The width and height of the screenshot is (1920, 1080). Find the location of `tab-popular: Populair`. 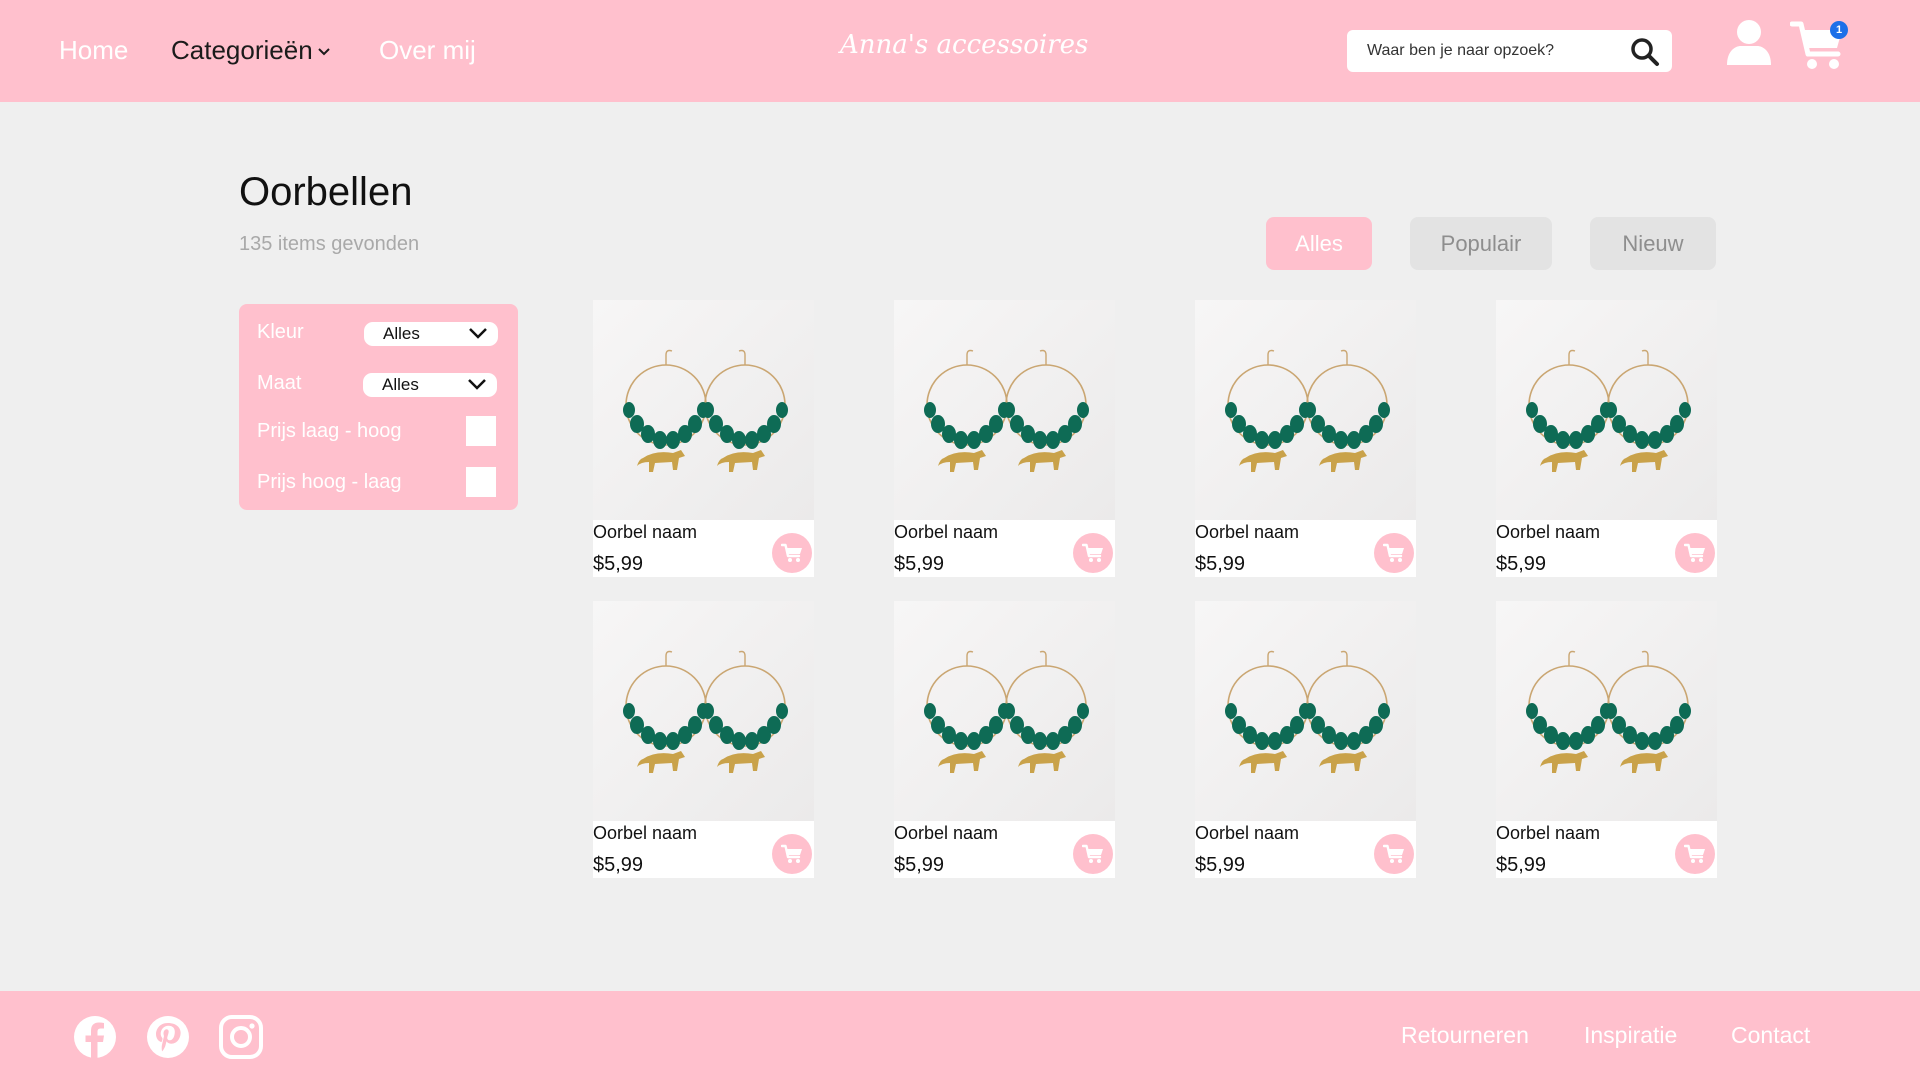

tab-popular: Populair is located at coordinates (1481, 243).